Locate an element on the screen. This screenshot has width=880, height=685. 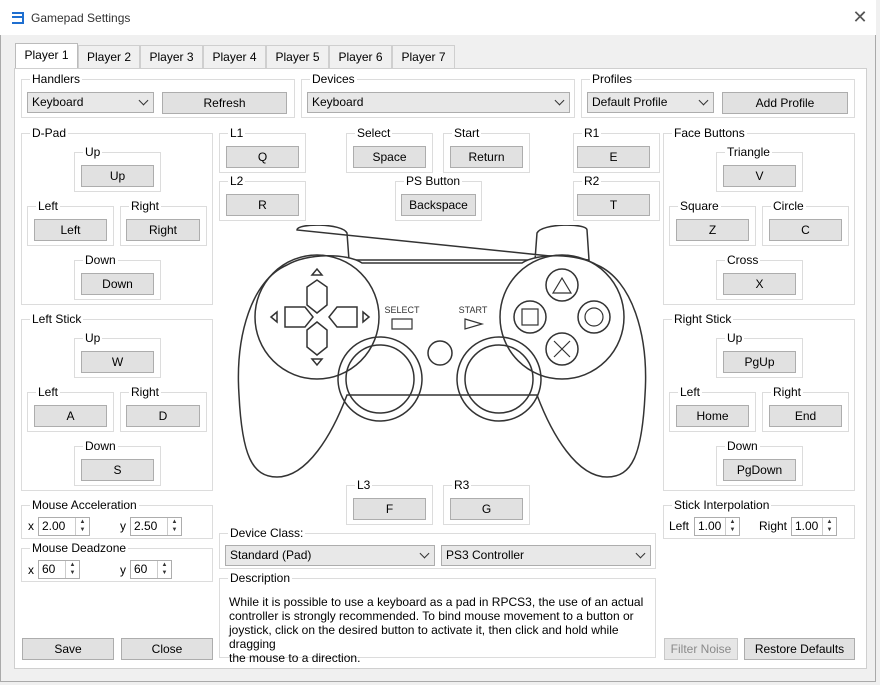
devices-label: Devices is located at coordinates (333, 79).